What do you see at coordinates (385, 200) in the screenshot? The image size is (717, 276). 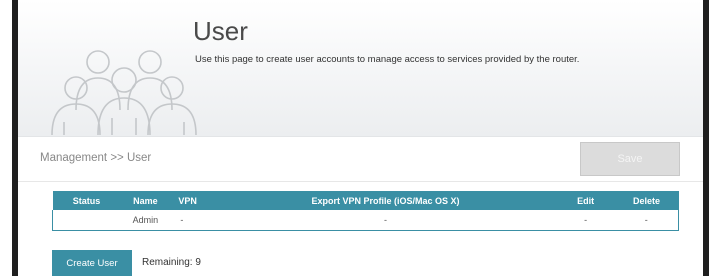 I see `column-header-export-vpn-profile: Export VPN Profile (iOS/Mac OS X)` at bounding box center [385, 200].